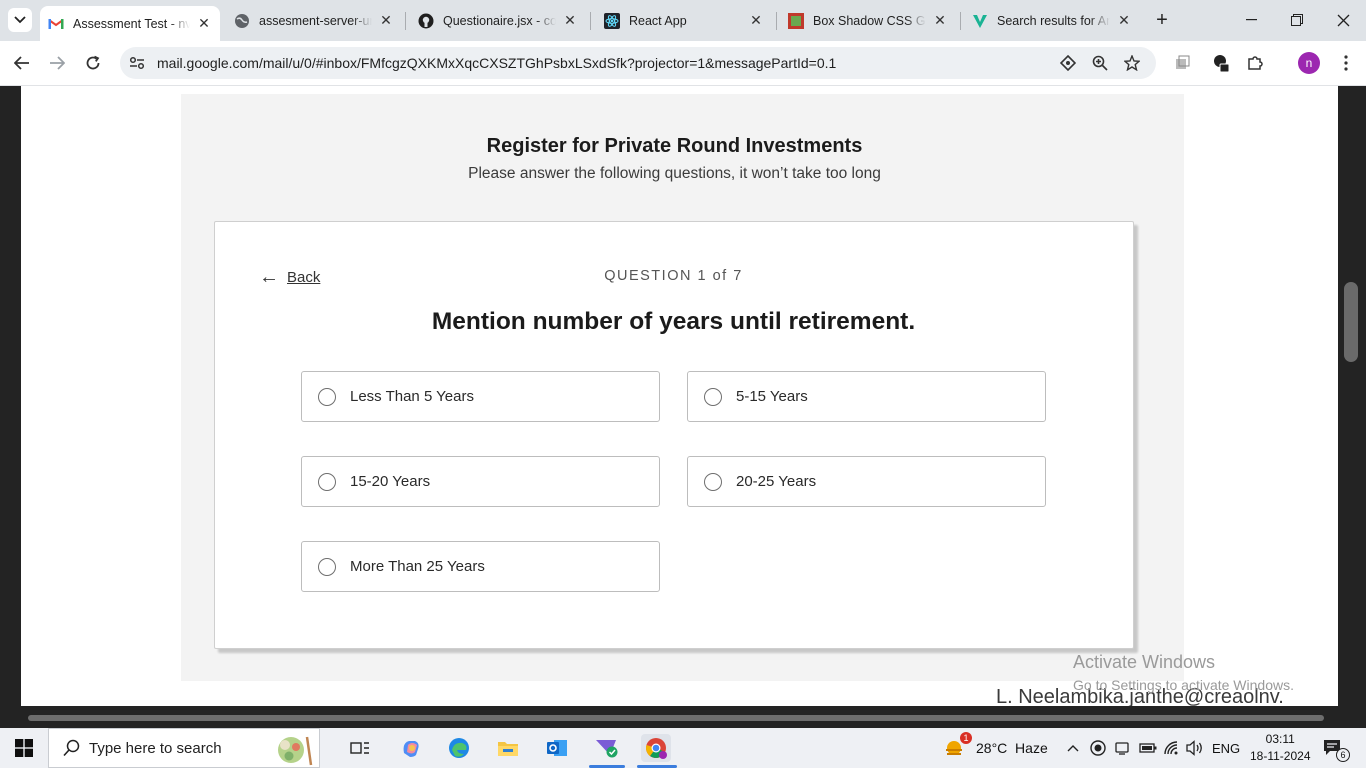  I want to click on reload-icon, so click(93, 62).